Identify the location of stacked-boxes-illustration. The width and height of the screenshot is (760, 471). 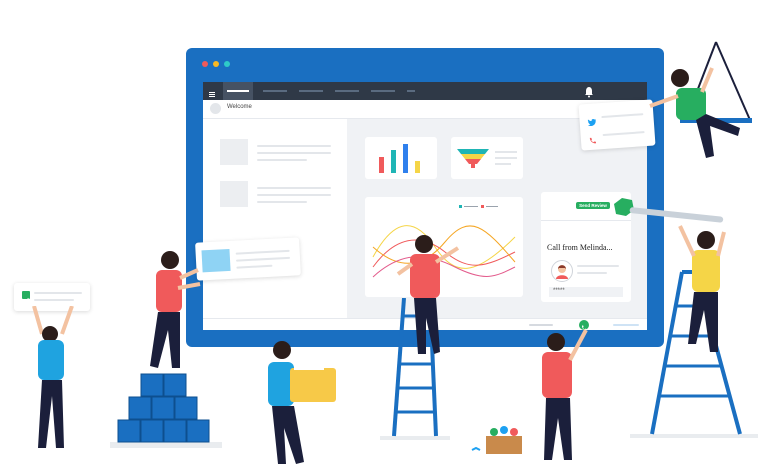
(166, 410).